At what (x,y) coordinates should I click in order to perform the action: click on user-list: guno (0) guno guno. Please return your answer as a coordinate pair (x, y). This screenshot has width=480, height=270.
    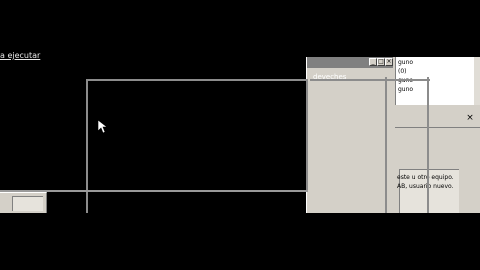
    Looking at the image, I should click on (437, 81).